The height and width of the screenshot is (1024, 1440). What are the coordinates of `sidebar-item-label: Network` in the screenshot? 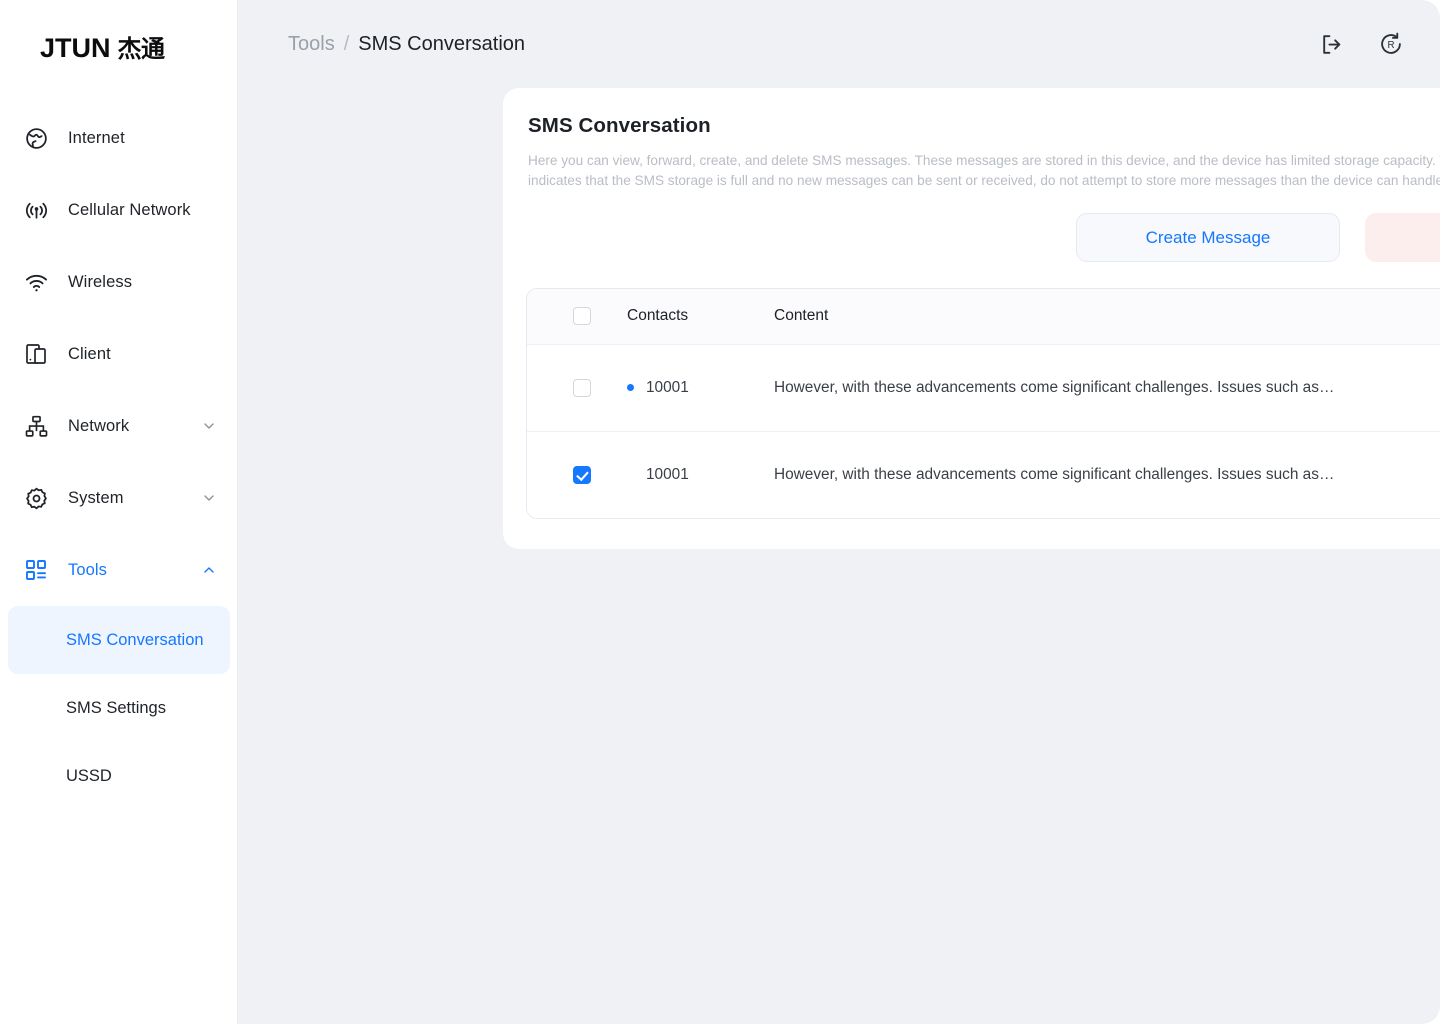 It's located at (99, 425).